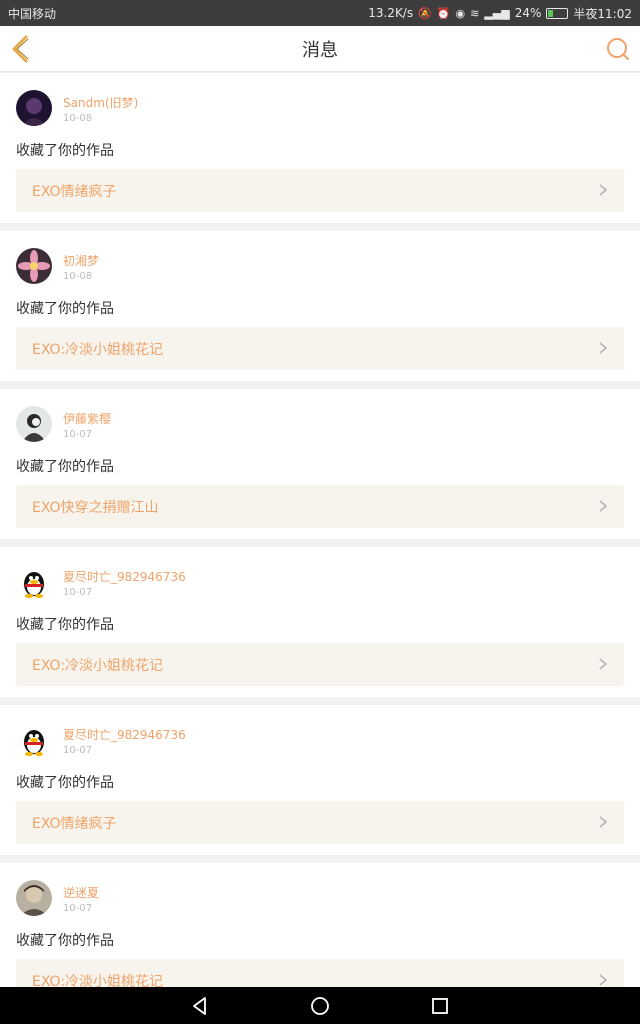 Image resolution: width=640 pixels, height=1024 pixels. I want to click on clock: 半夜11:02, so click(602, 13).